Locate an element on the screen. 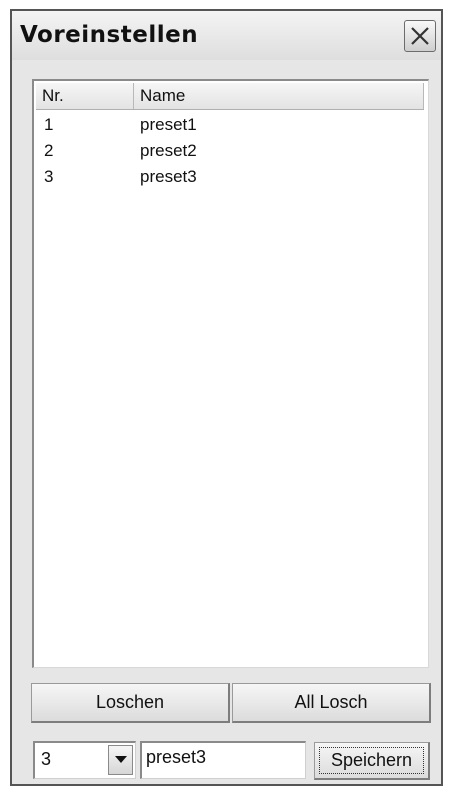 This screenshot has width=450, height=802. preset-name-input: preset3 is located at coordinates (223, 760).